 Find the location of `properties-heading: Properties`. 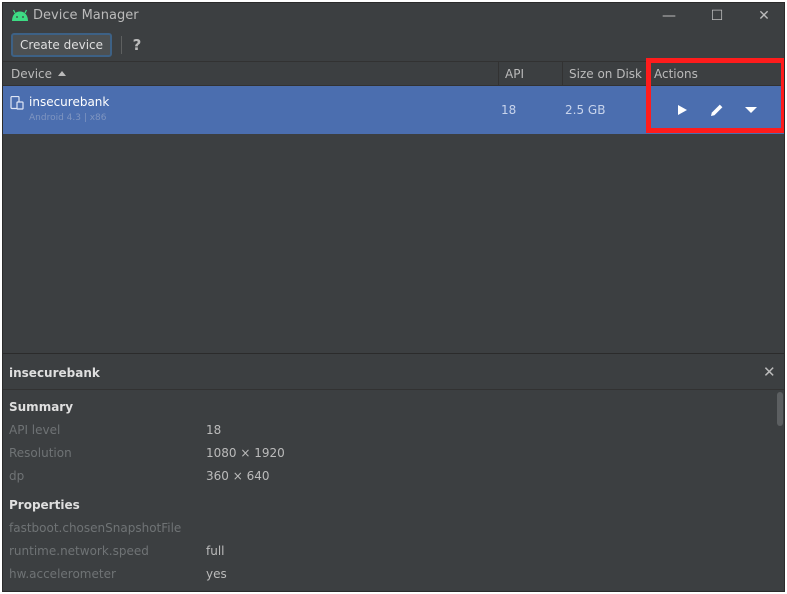

properties-heading: Properties is located at coordinates (44, 505).